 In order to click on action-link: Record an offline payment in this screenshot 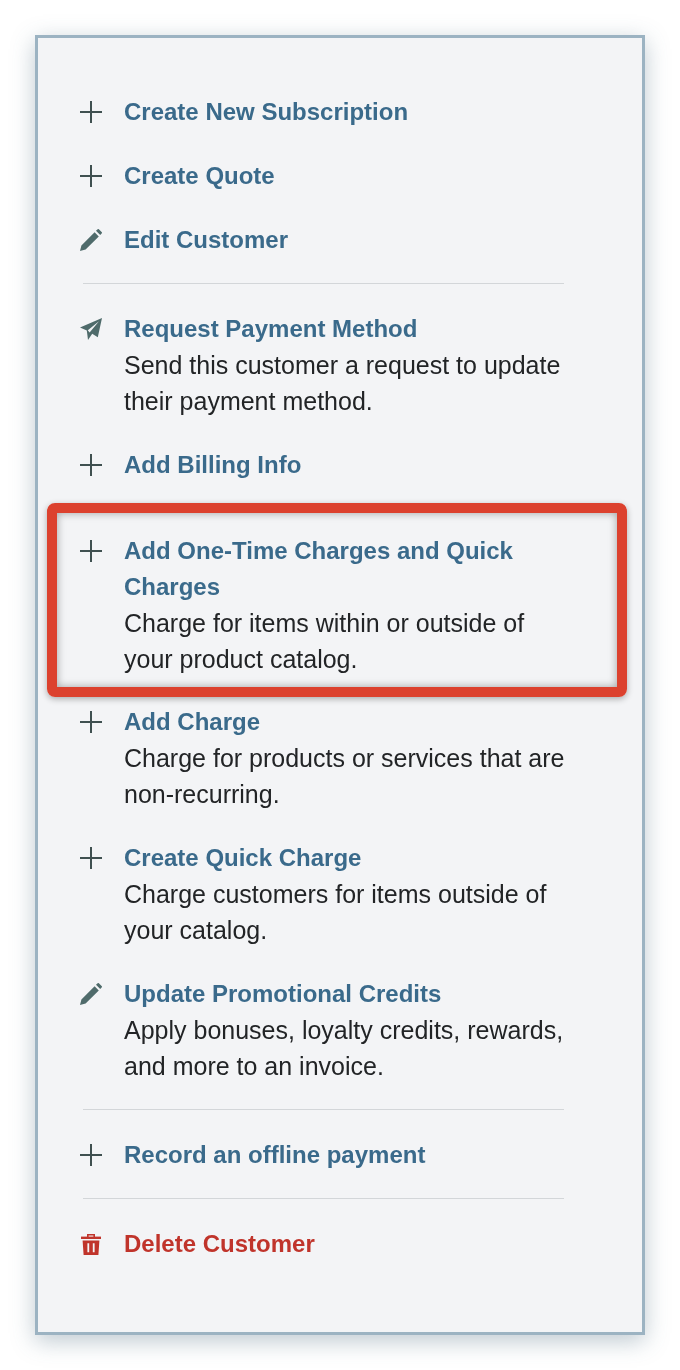, I will do `click(275, 1155)`.